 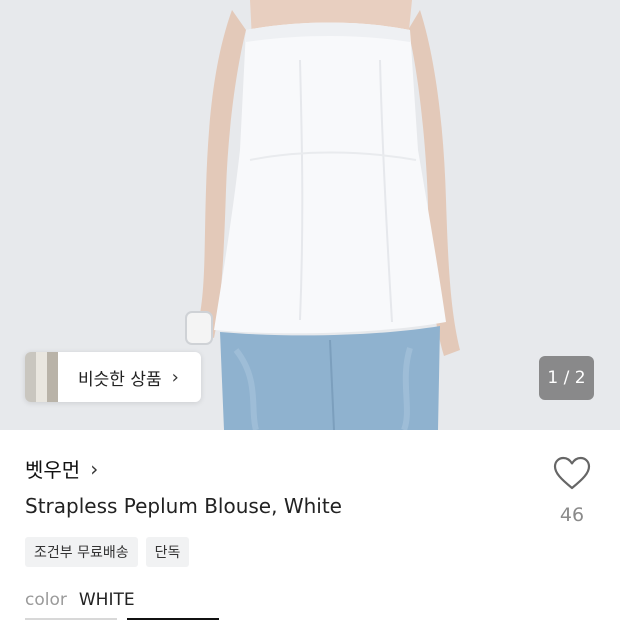 I want to click on like-count: 46, so click(x=572, y=515).